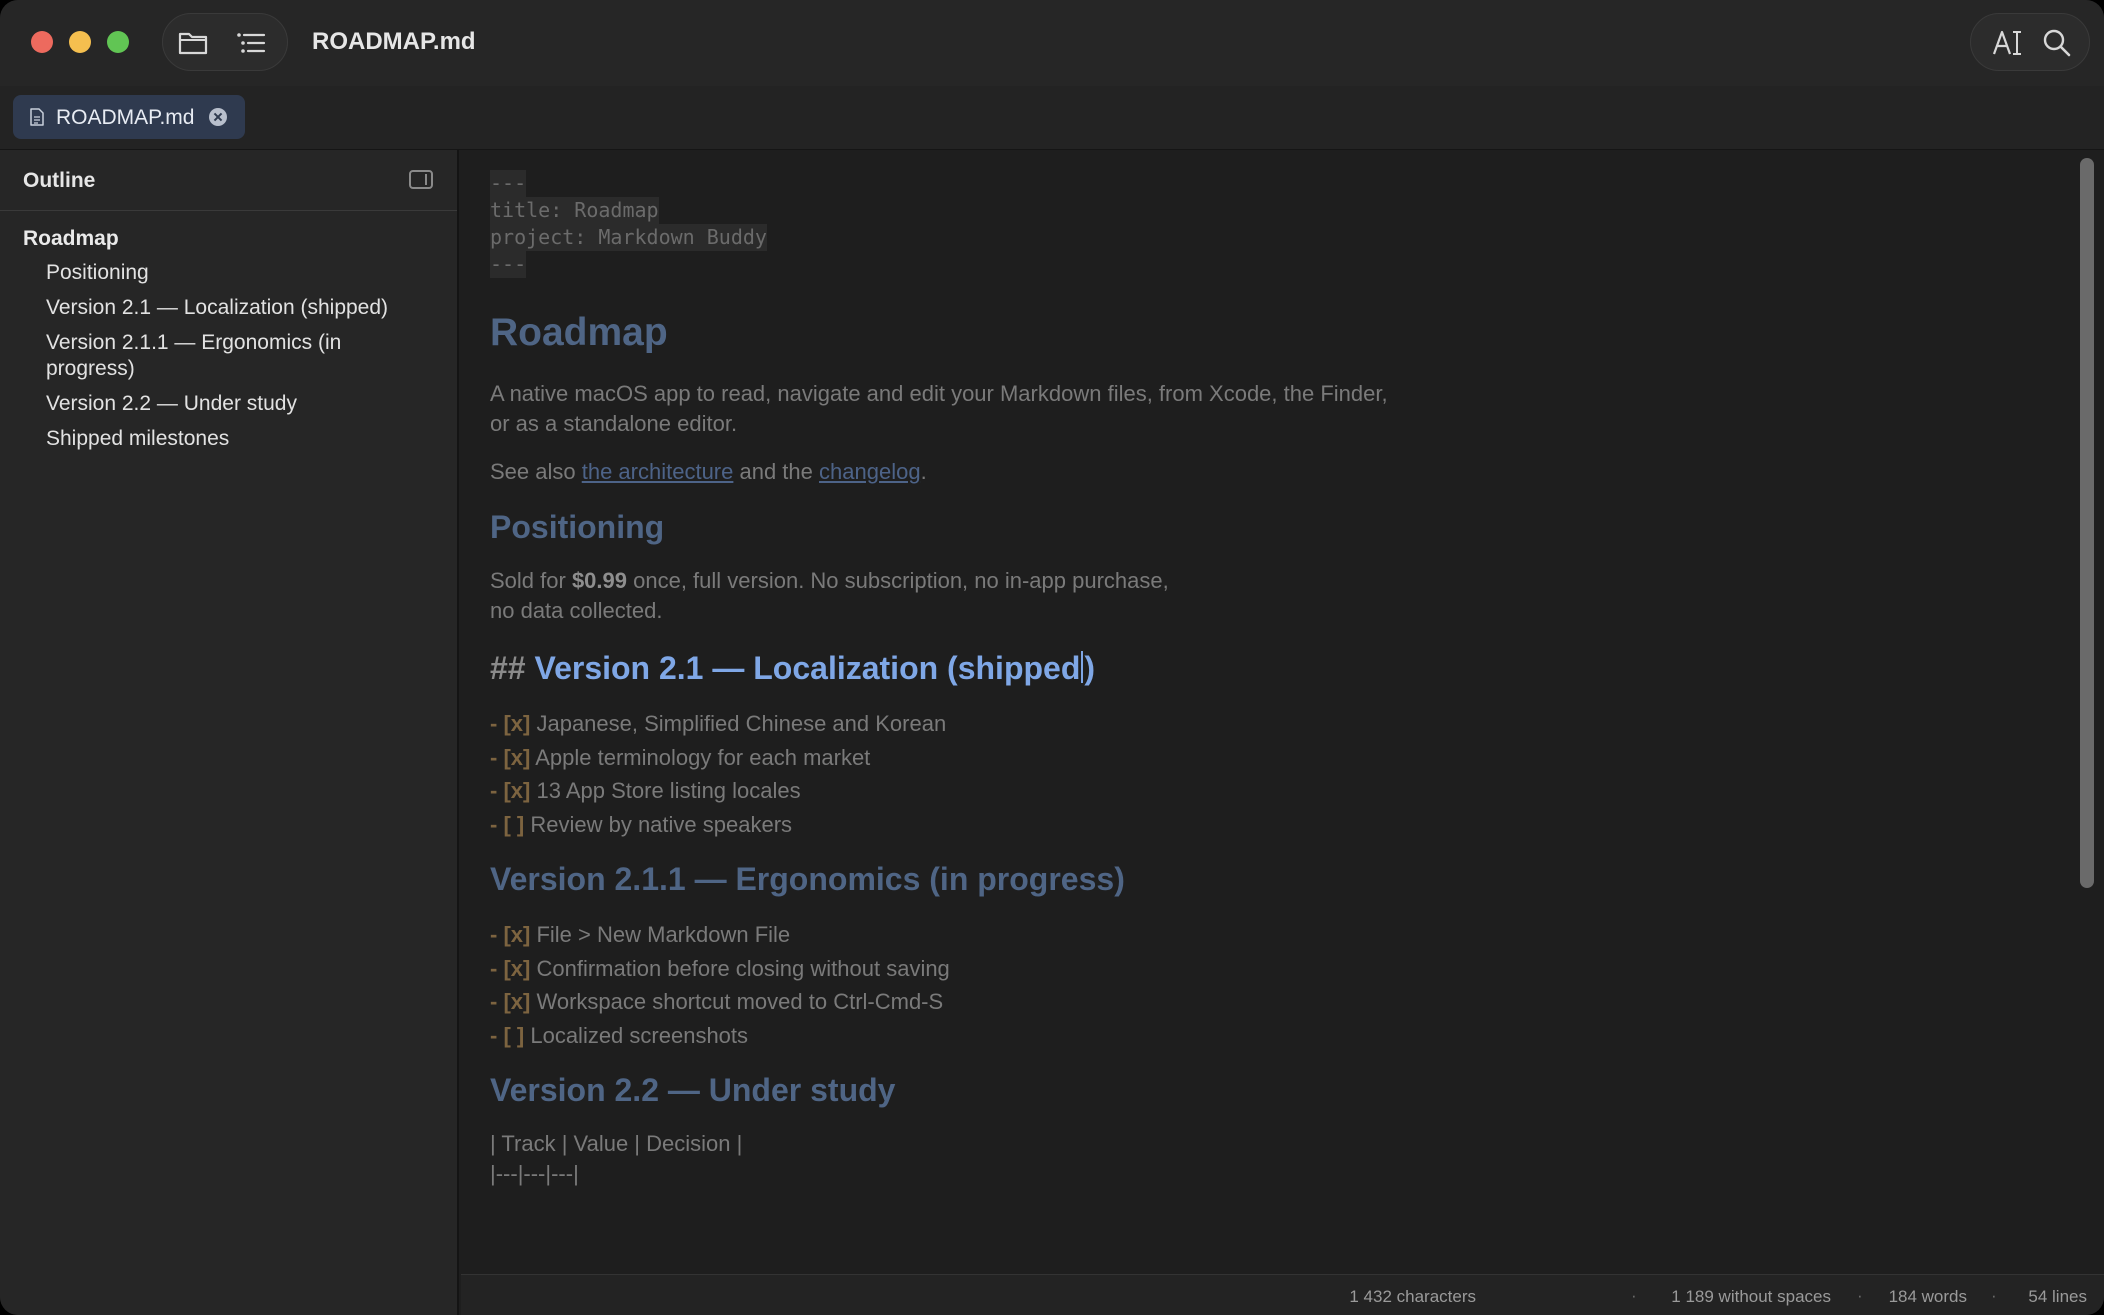 Image resolution: width=2104 pixels, height=1315 pixels. I want to click on heading-version-2-1: ## Version 2.1 — Localization (shipped), so click(1190, 668).